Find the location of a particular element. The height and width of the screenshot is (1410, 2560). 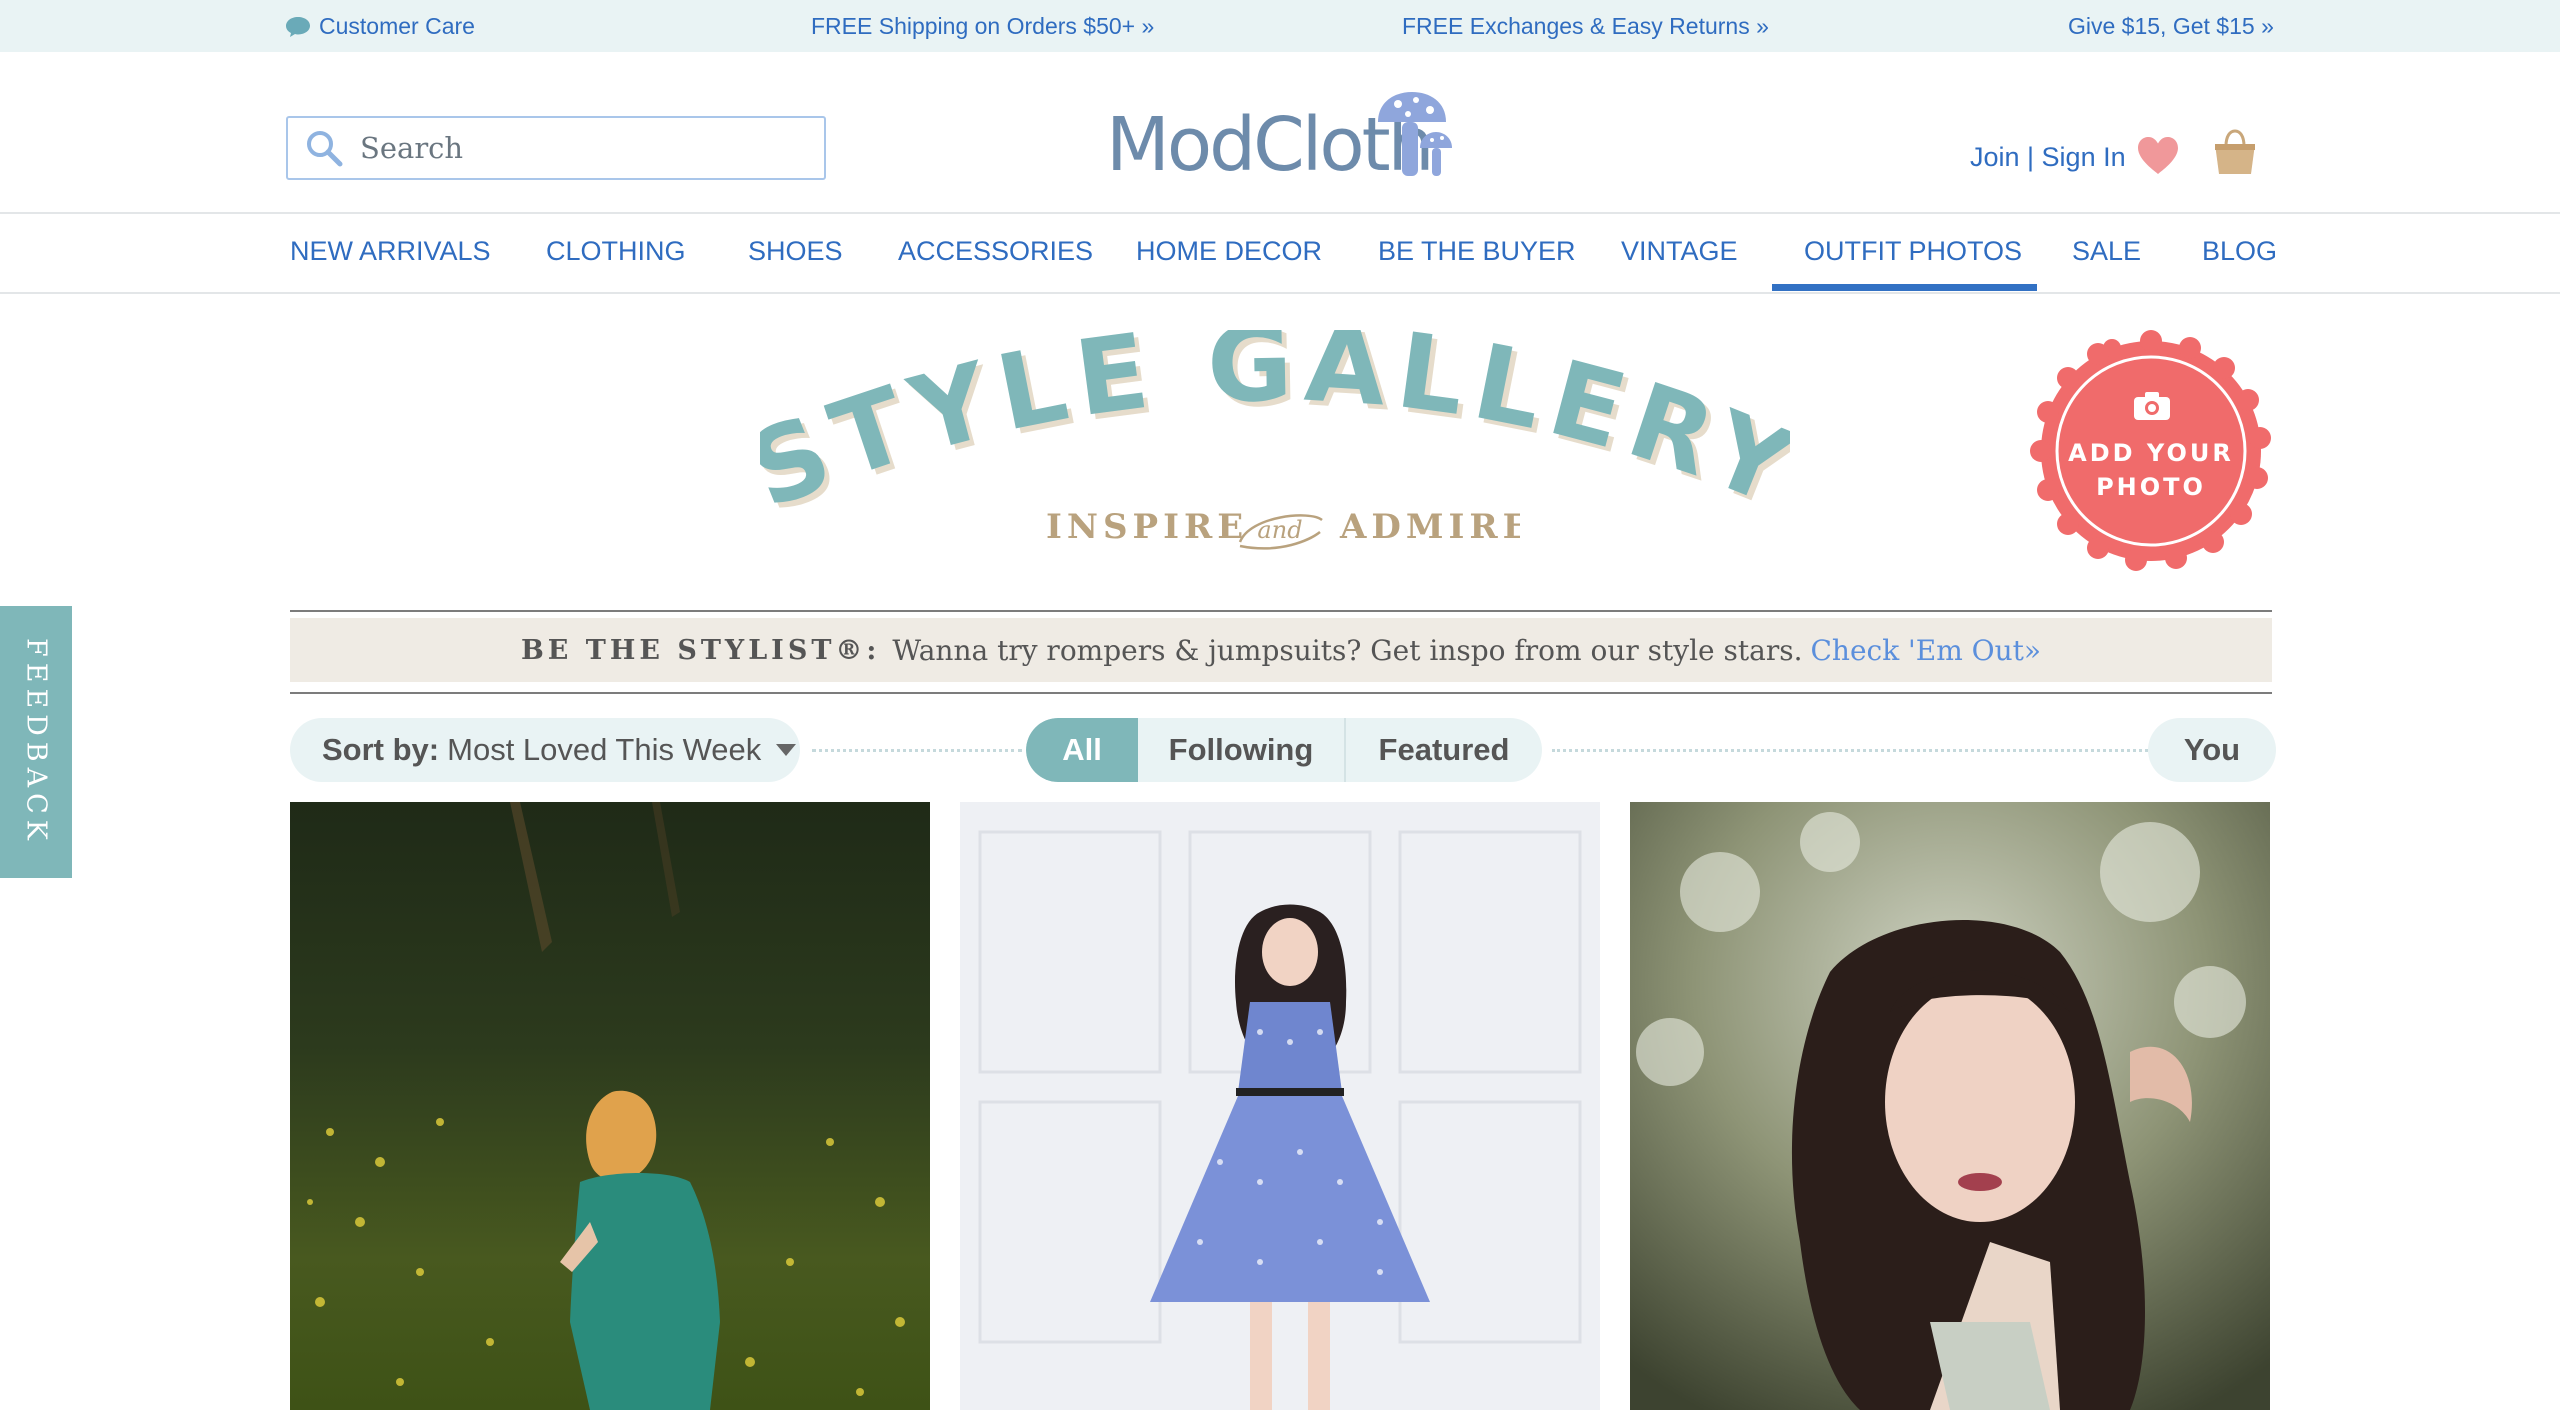

modcloth-logo: ModCloth is located at coordinates (1280, 138).